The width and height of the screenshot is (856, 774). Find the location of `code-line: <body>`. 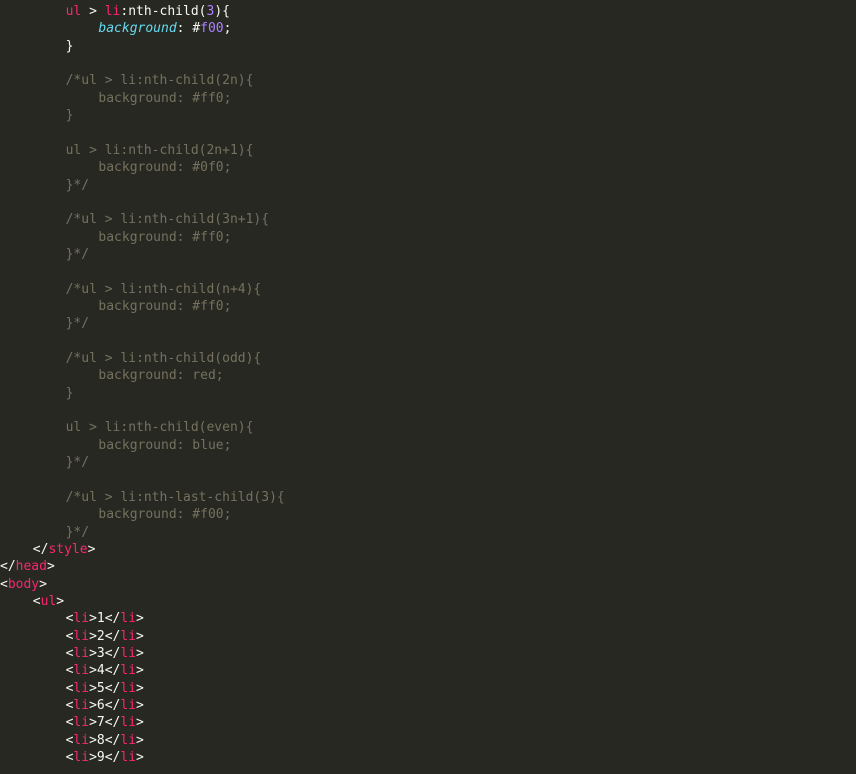

code-line: <body> is located at coordinates (23, 584).